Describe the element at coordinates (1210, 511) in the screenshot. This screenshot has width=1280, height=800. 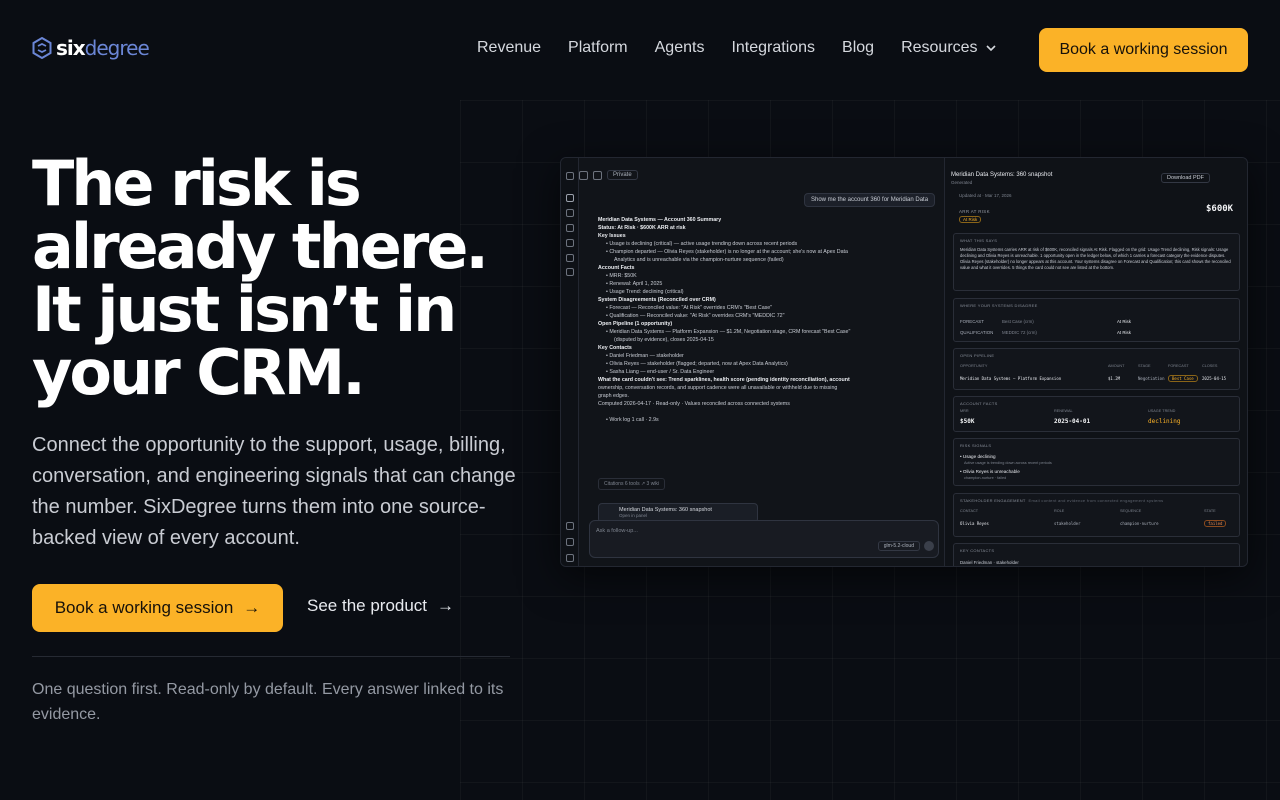
I see `col-header: STATE` at that location.